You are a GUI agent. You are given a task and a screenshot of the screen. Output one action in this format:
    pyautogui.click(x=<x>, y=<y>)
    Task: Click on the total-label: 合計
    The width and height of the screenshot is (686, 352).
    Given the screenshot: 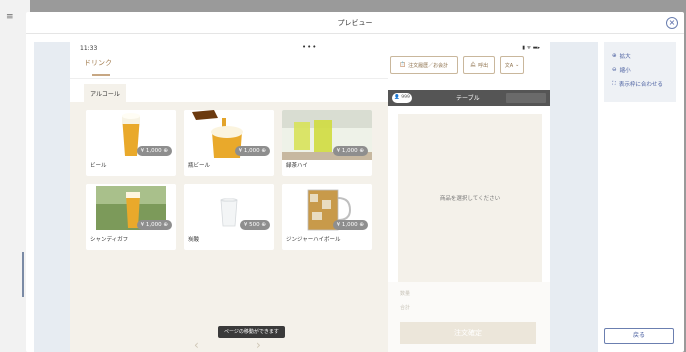 What is the action you would take?
    pyautogui.click(x=405, y=308)
    